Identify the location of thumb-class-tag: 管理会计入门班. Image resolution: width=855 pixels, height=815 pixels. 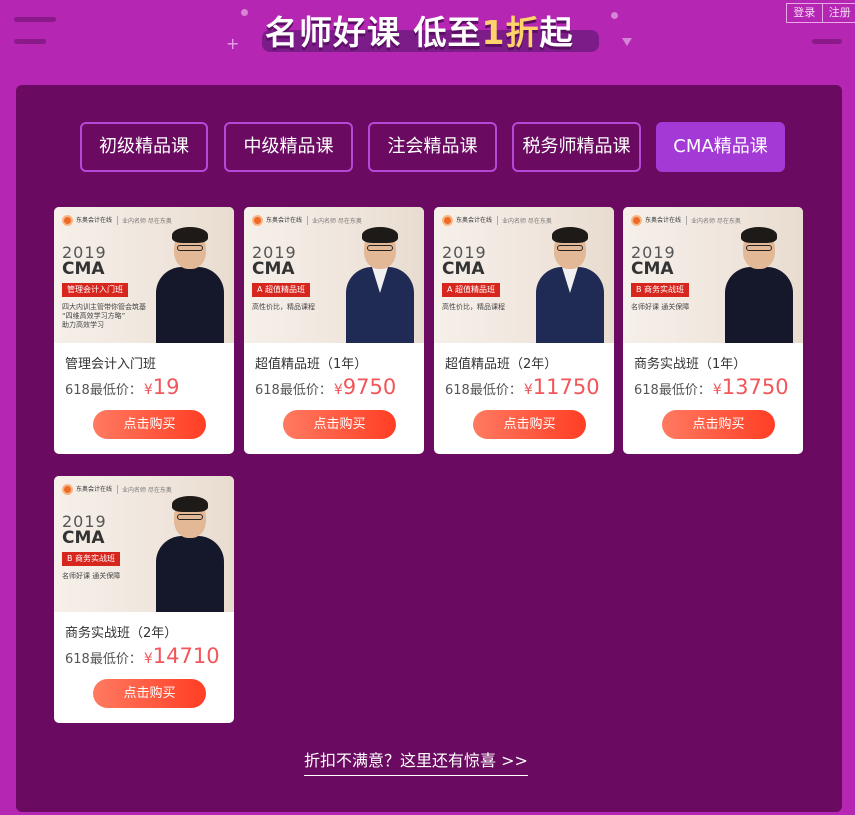
(95, 290).